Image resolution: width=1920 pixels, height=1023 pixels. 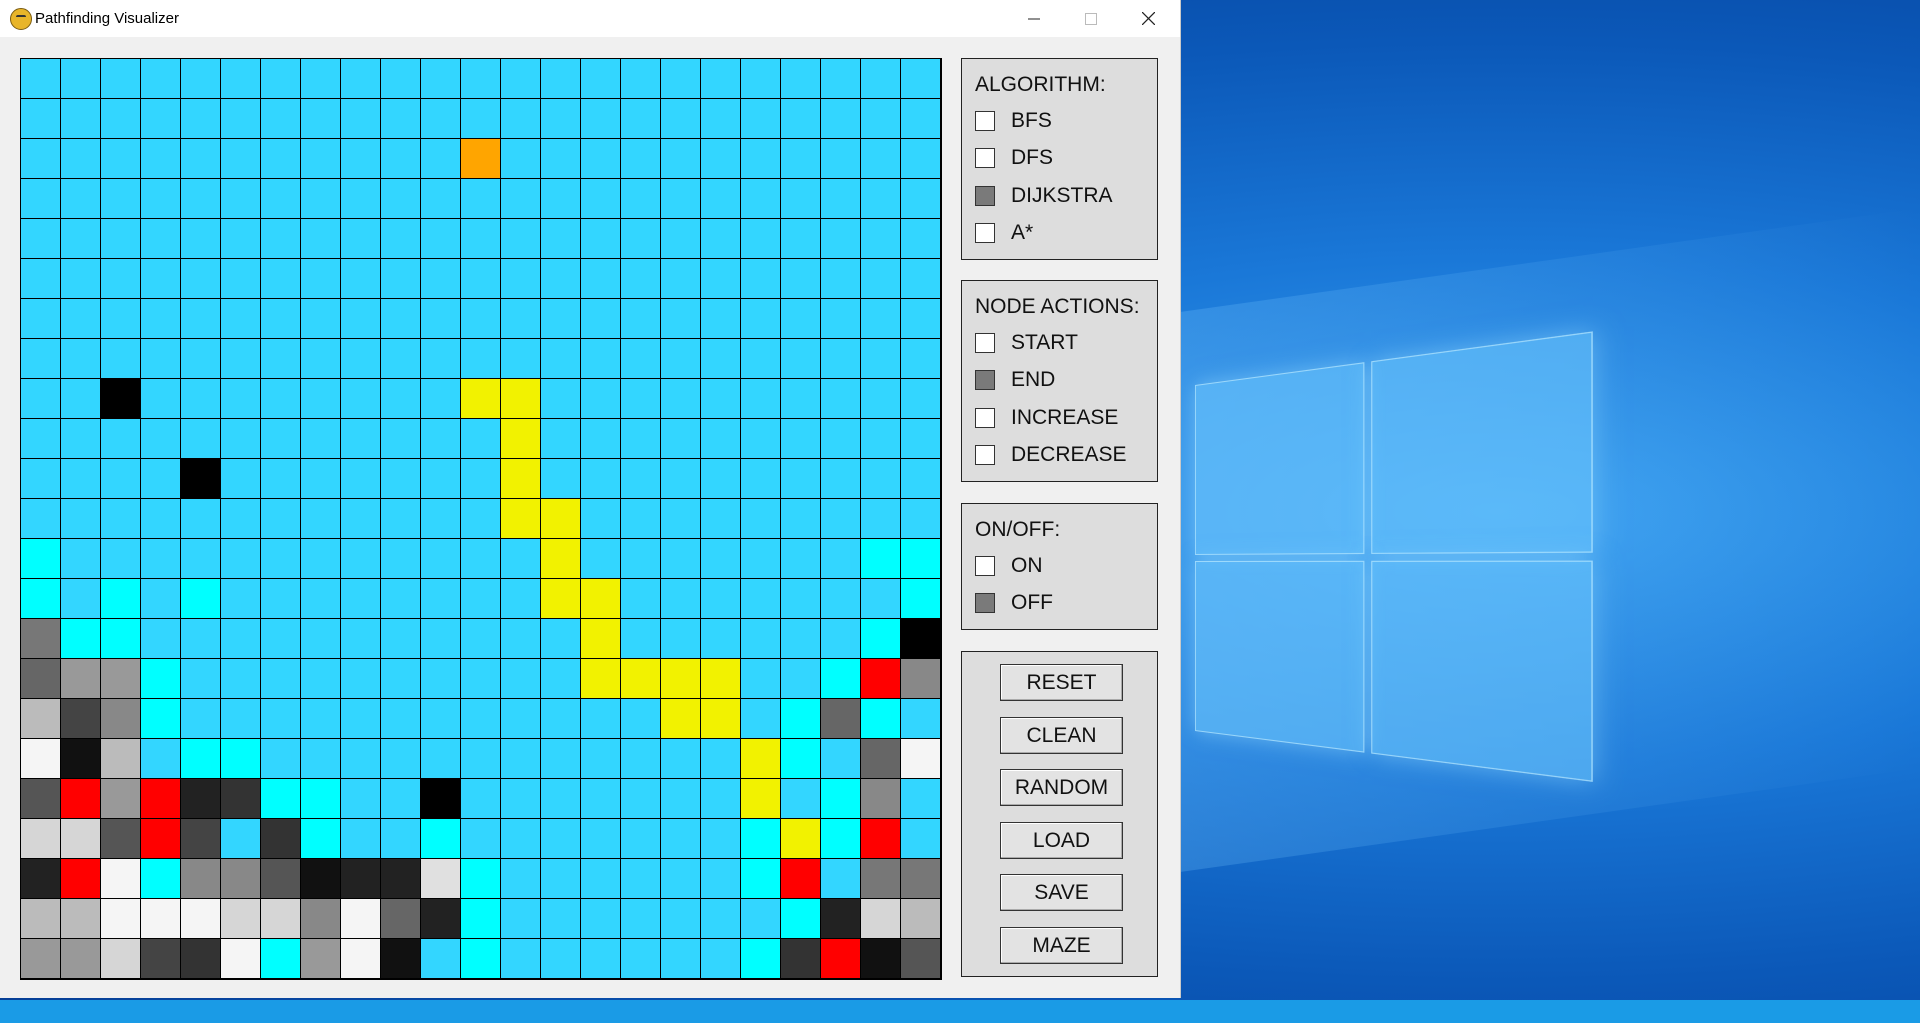 I want to click on start-node, so click(x=481, y=159).